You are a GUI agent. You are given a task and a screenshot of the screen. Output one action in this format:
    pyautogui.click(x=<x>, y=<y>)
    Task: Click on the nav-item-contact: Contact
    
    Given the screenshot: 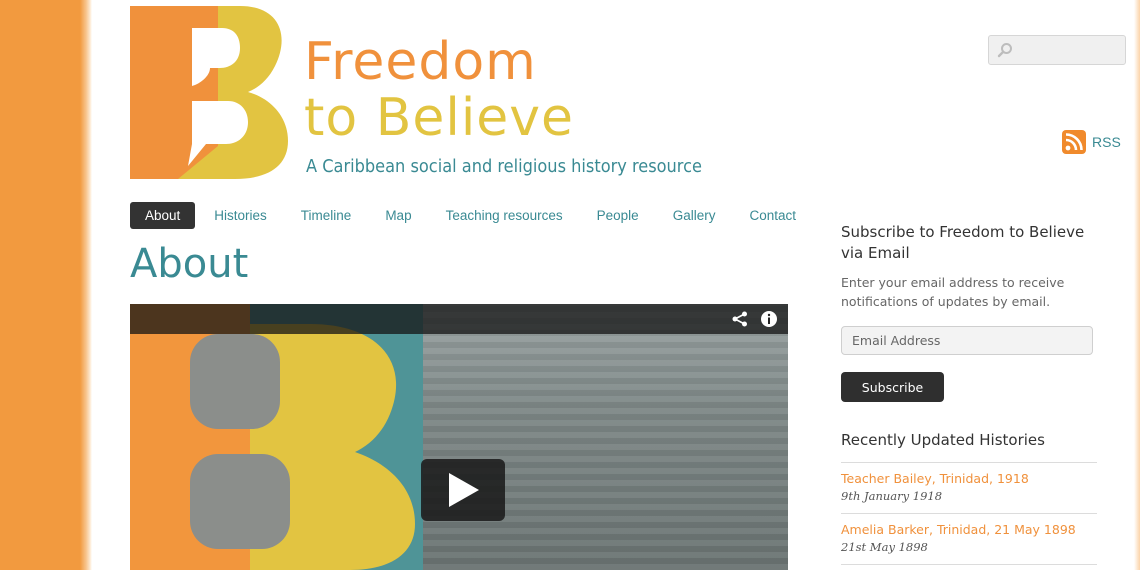 What is the action you would take?
    pyautogui.click(x=772, y=215)
    